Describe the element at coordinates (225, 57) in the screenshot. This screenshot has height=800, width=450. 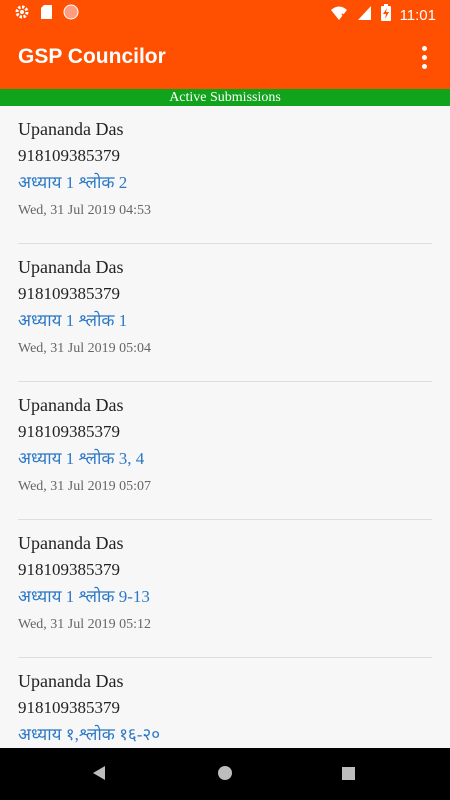
I see `app-bar: GSP Councilor` at that location.